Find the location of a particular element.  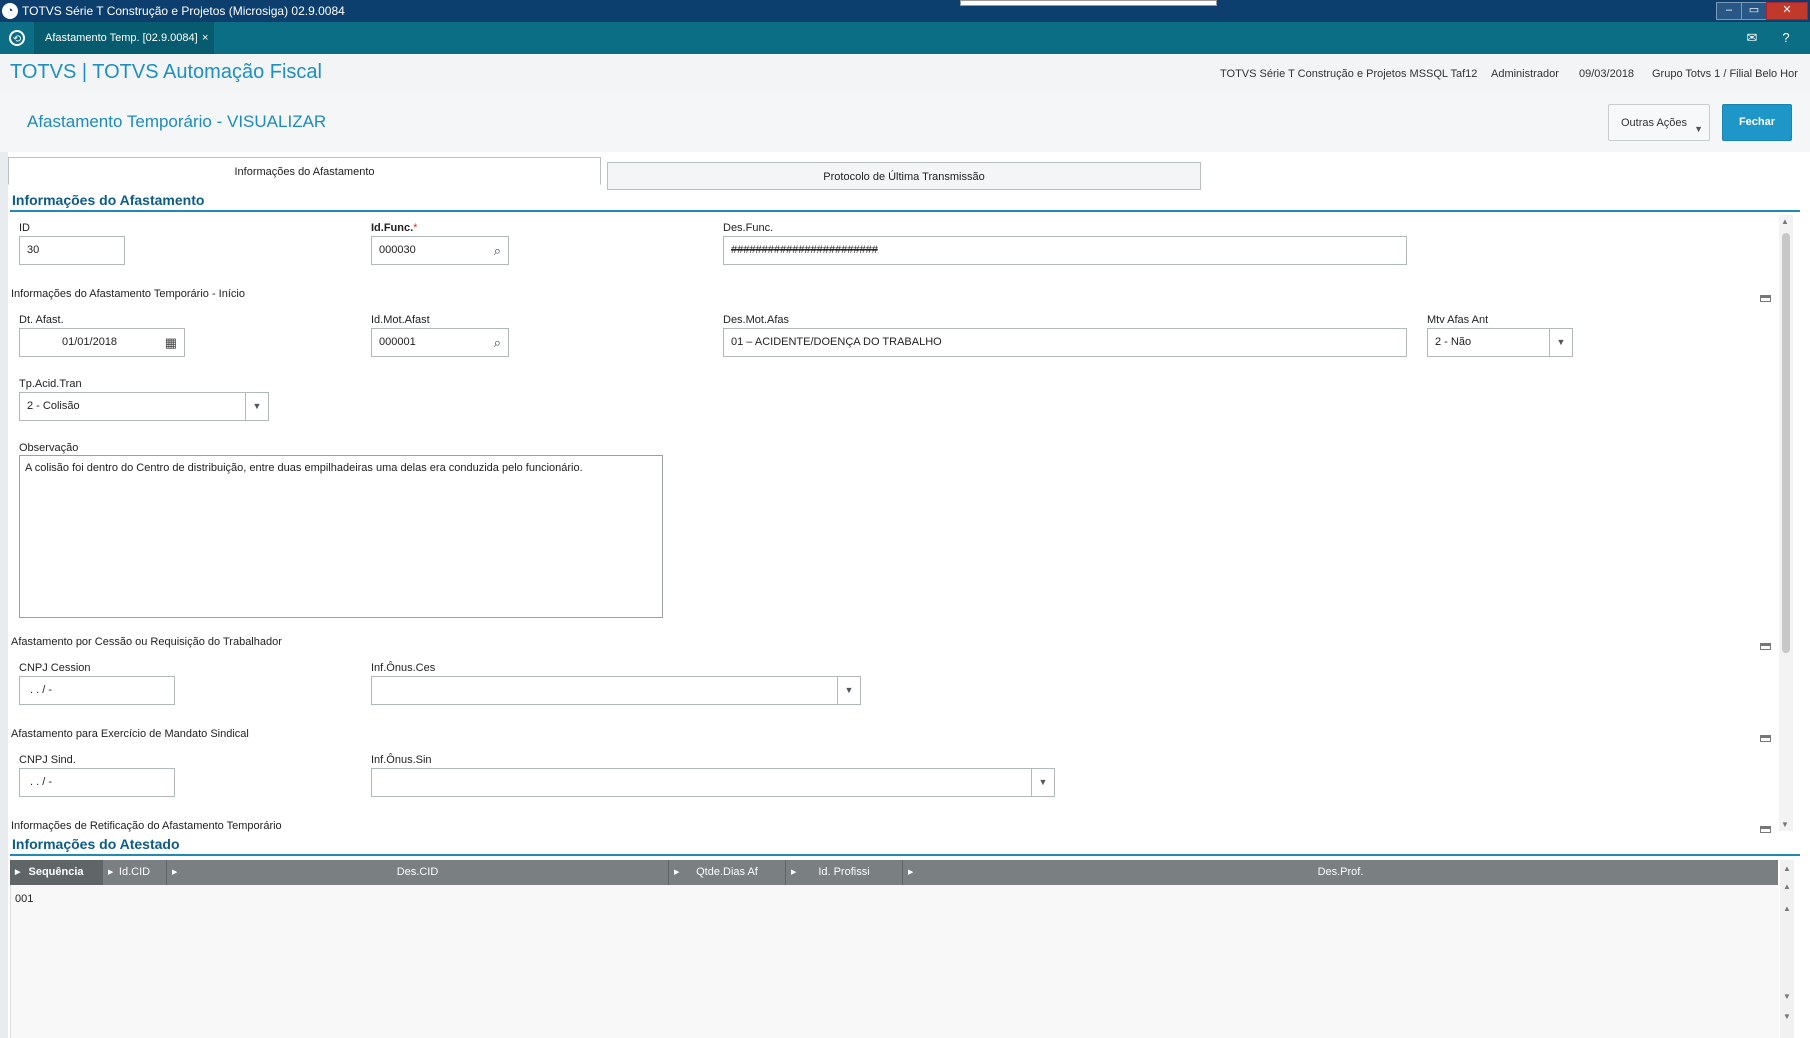

scroll-page-down-icon: ▼ is located at coordinates (1787, 1016).